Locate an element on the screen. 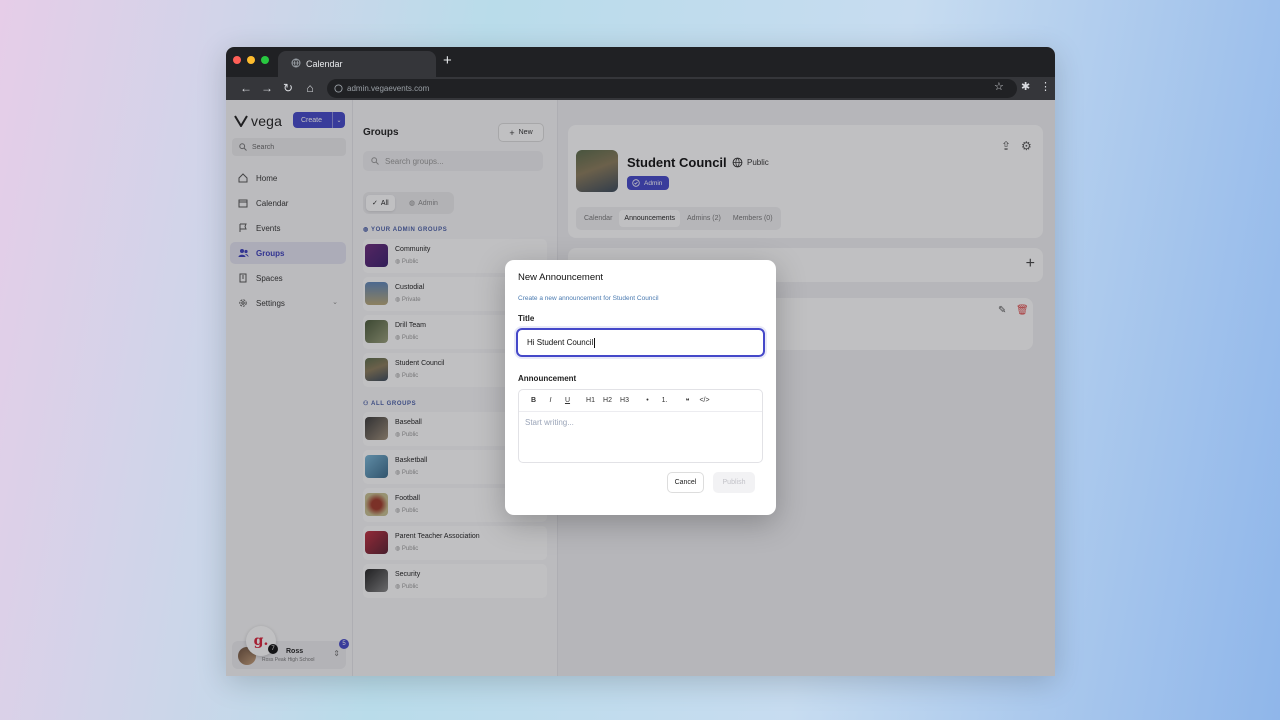 This screenshot has height=720, width=1280. numbered-list-button: 1. is located at coordinates (664, 400).